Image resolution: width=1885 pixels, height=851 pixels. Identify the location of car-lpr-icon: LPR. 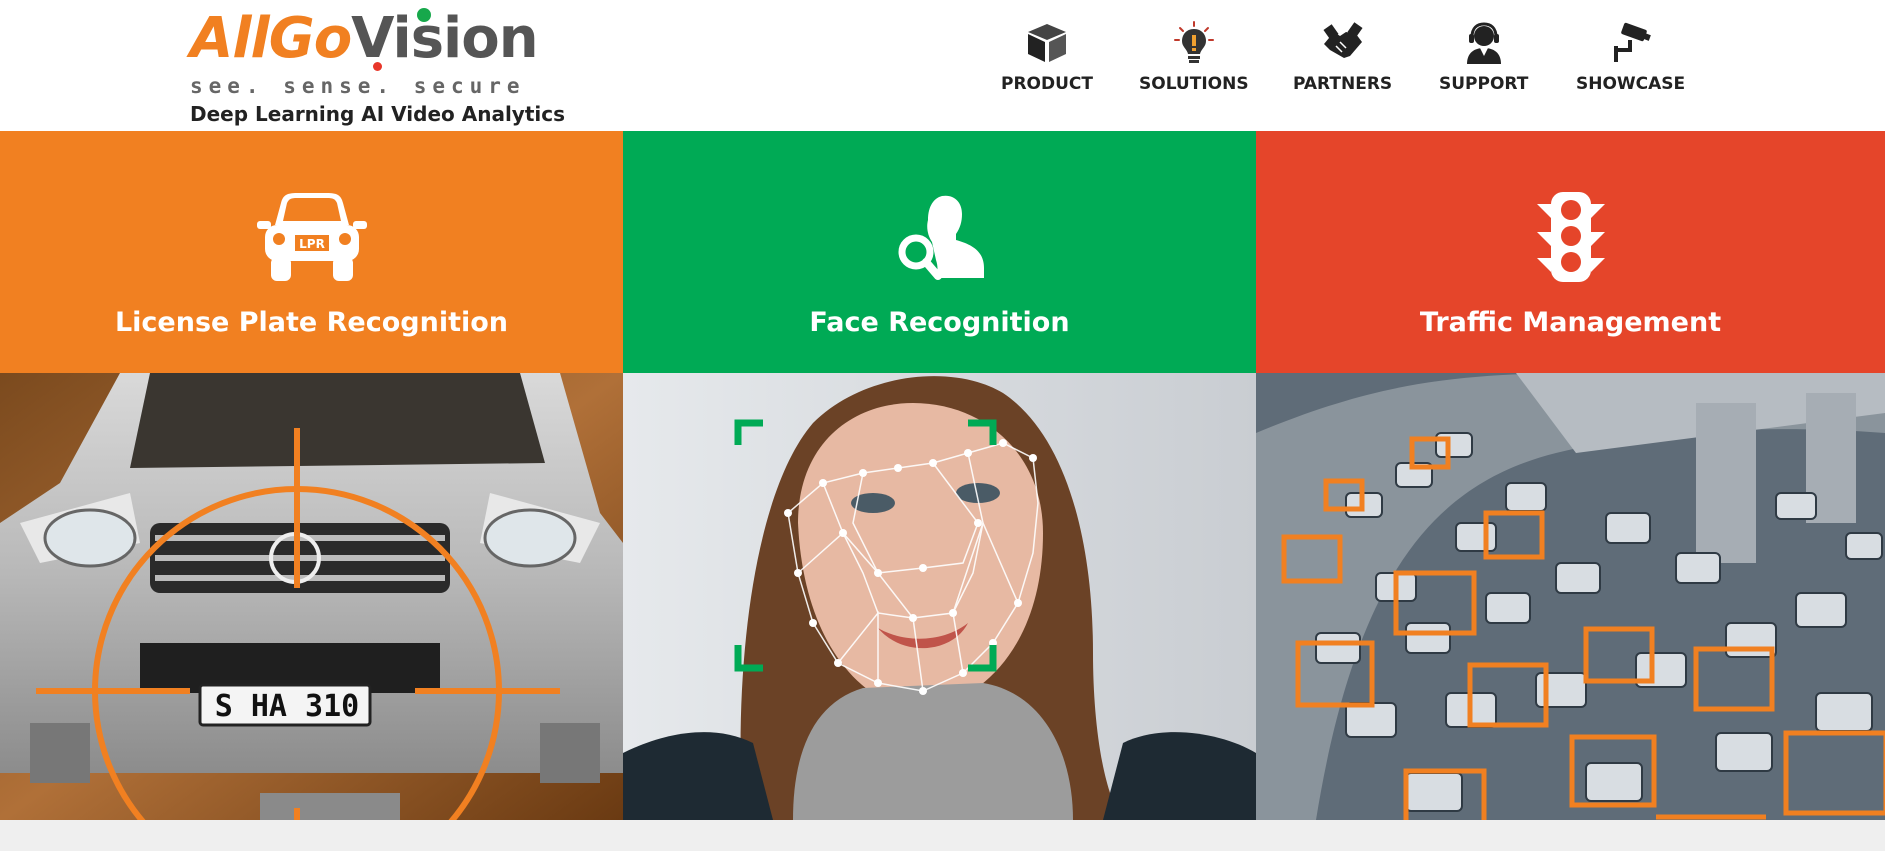
(311, 237).